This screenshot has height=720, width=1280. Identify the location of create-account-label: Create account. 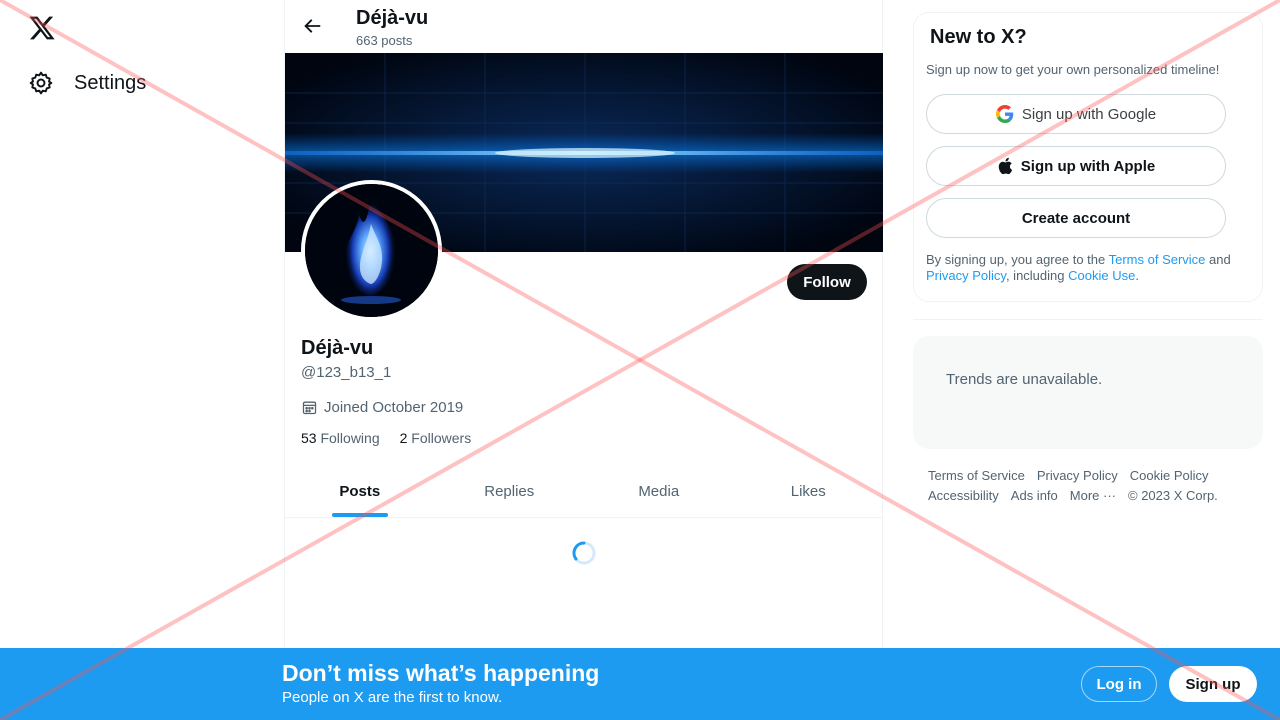
(1076, 218).